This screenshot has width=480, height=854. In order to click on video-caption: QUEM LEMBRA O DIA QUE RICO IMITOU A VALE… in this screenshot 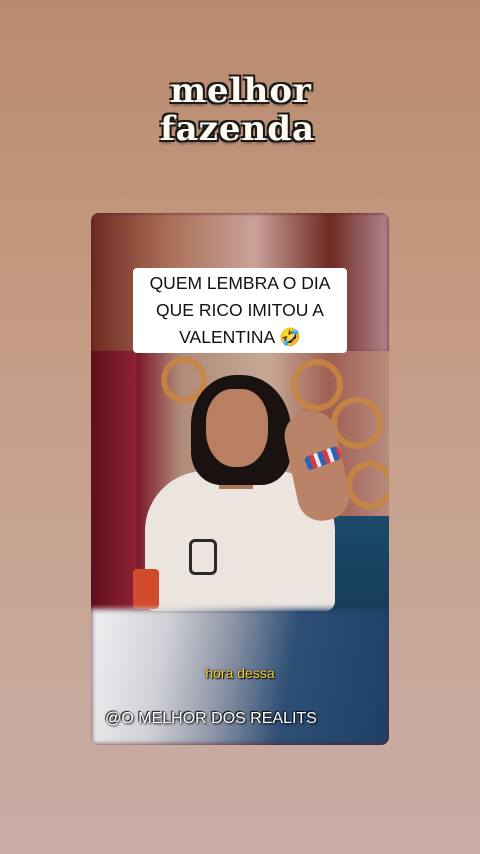, I will do `click(240, 310)`.